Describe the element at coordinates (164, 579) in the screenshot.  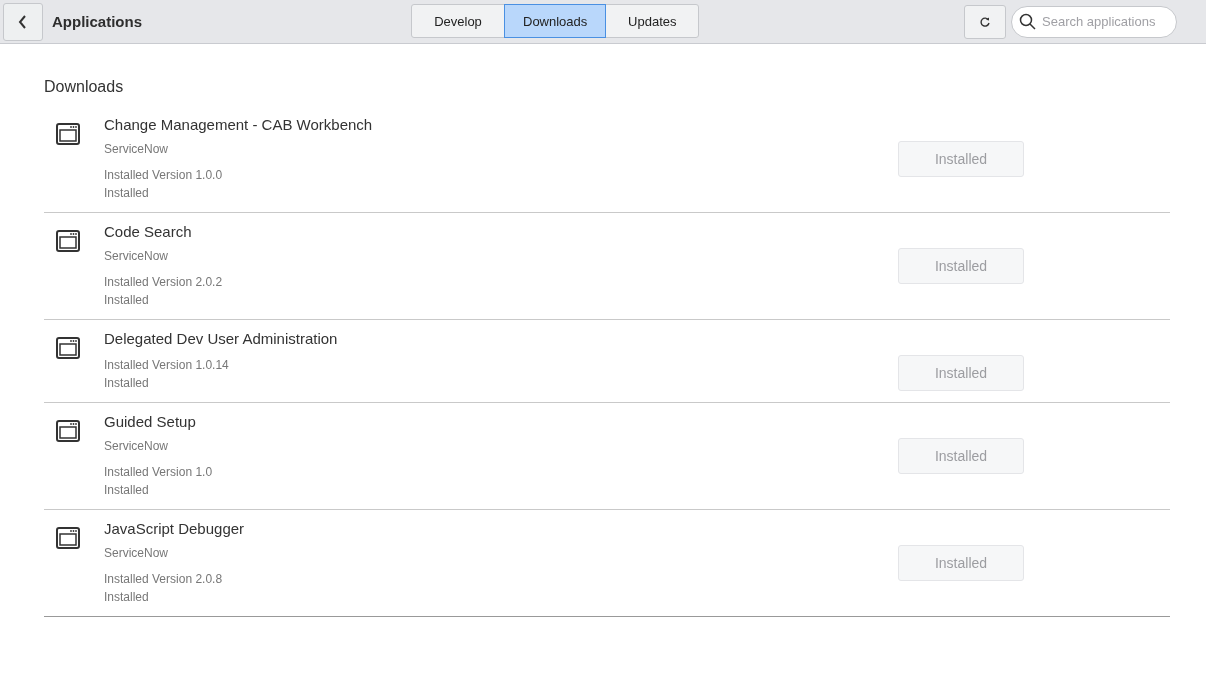
I see `app-version: Installed Version 2.0.8` at that location.